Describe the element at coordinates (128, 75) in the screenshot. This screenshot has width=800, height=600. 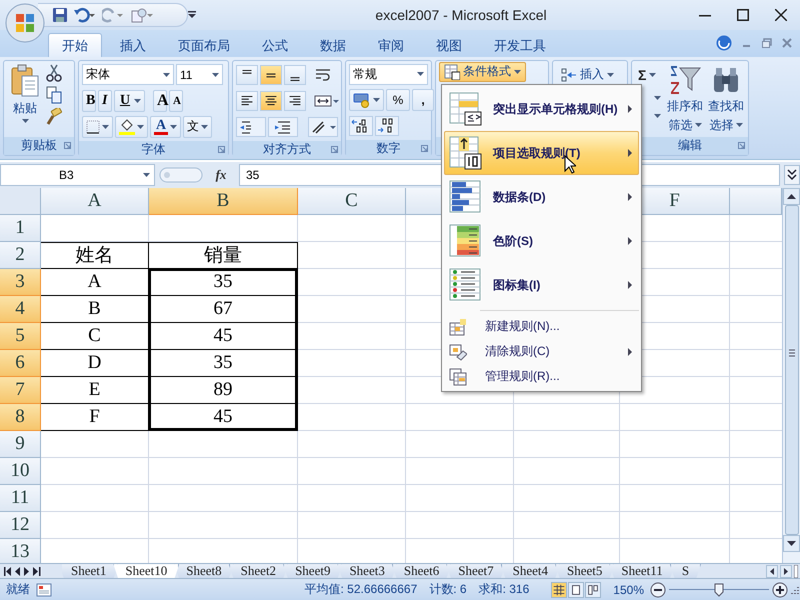
I see `font-name-field: 宋体` at that location.